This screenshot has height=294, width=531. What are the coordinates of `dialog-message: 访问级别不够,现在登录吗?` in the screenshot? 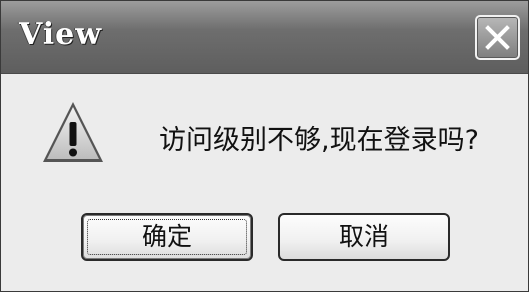 It's located at (319, 140).